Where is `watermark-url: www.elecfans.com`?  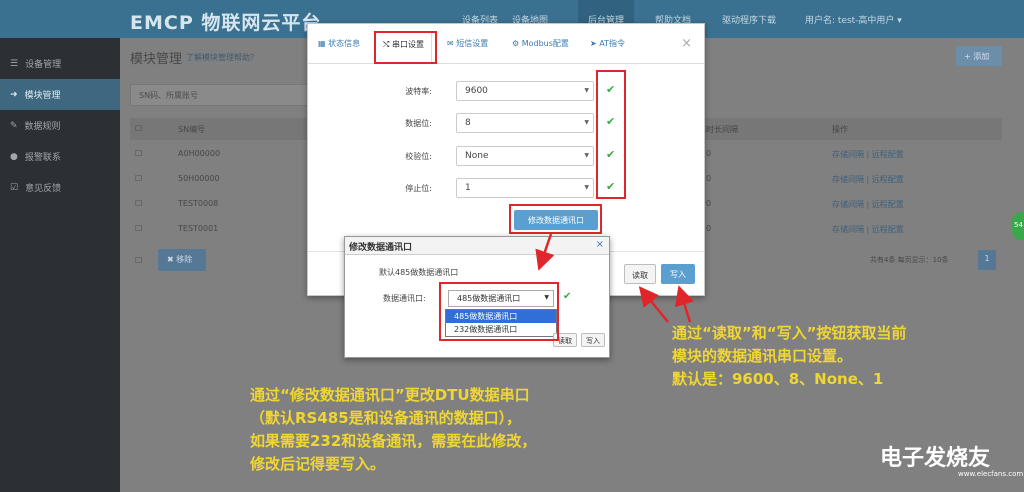
watermark-url: www.elecfans.com is located at coordinates (991, 474).